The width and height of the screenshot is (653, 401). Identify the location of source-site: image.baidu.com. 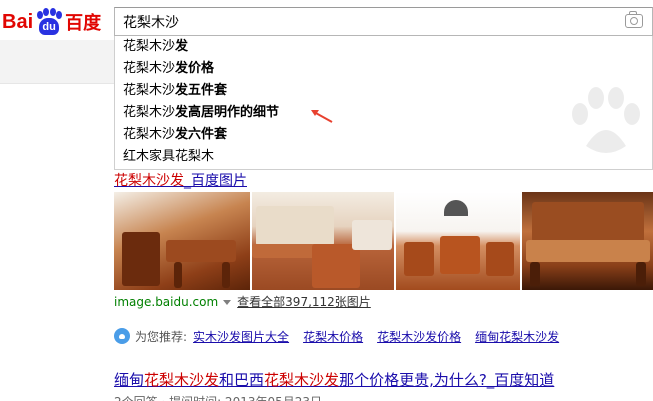
(166, 302).